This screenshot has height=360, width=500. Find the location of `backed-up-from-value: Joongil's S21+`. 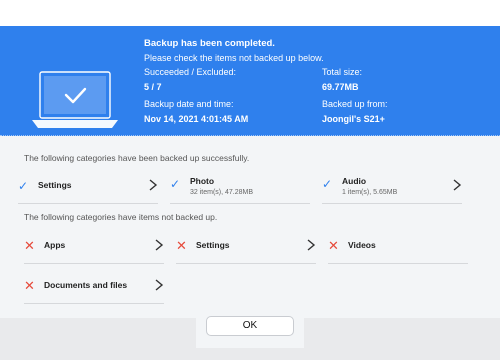

backed-up-from-value: Joongil's S21+ is located at coordinates (353, 119).